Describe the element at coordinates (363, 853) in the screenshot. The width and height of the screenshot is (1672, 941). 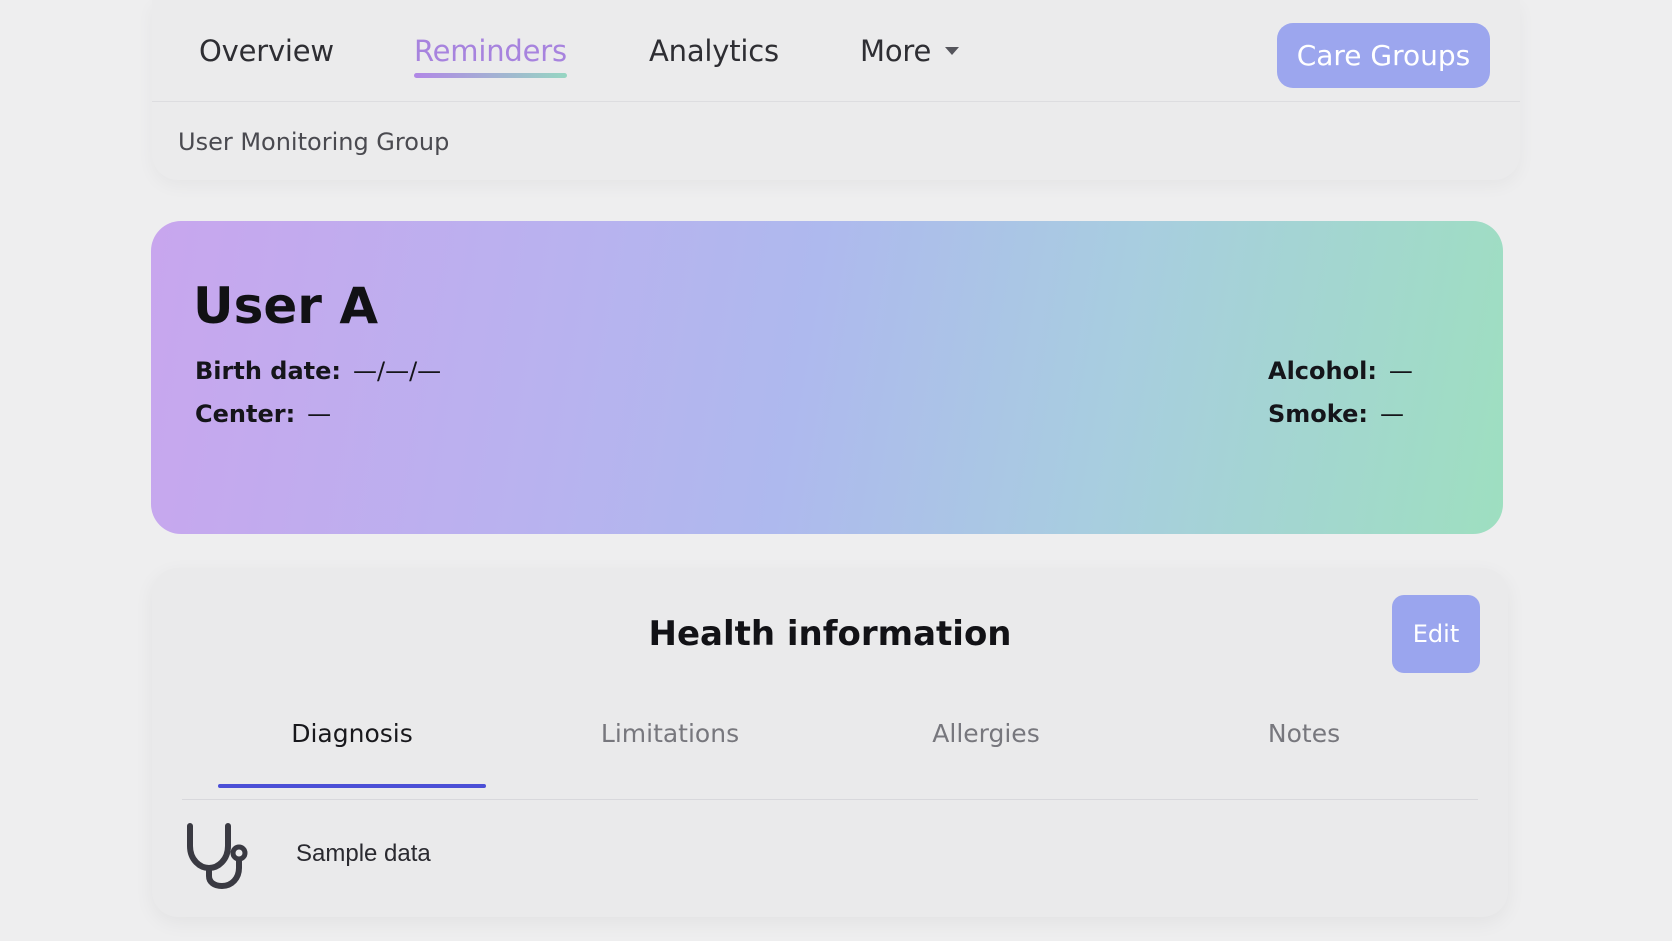
I see `list-item-text: Sample data` at that location.